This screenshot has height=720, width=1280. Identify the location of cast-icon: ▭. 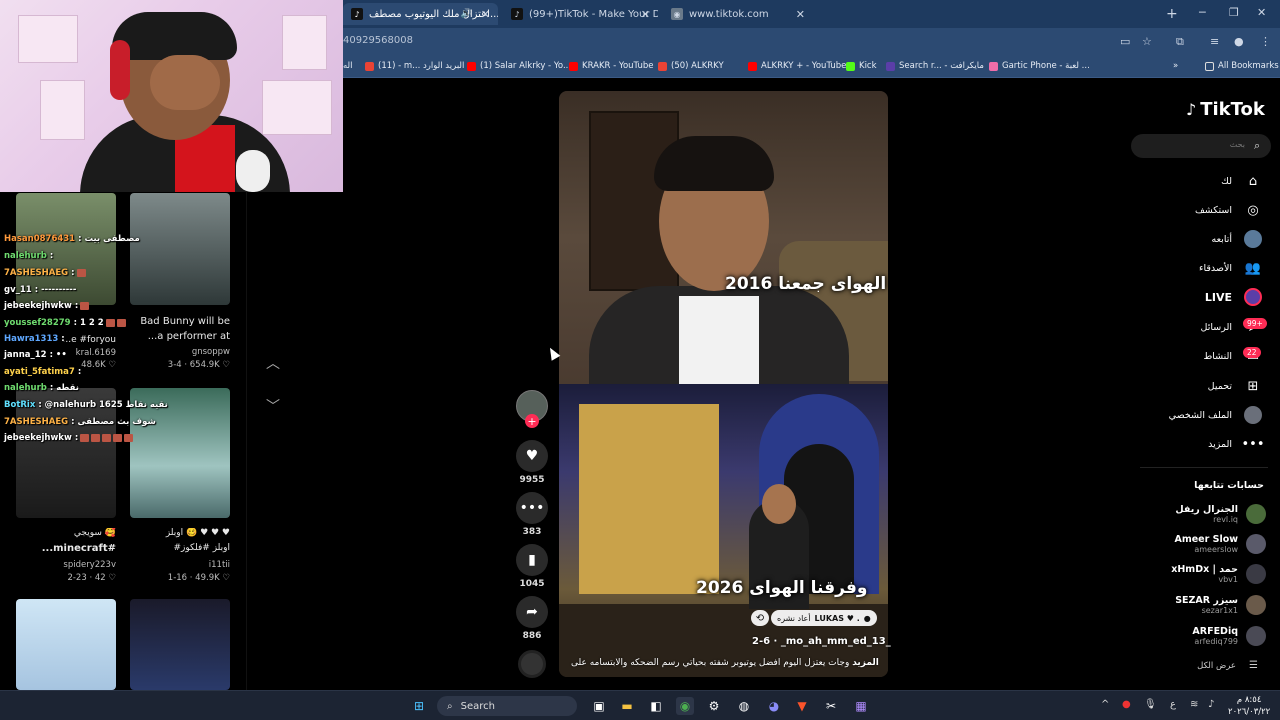
(1125, 41).